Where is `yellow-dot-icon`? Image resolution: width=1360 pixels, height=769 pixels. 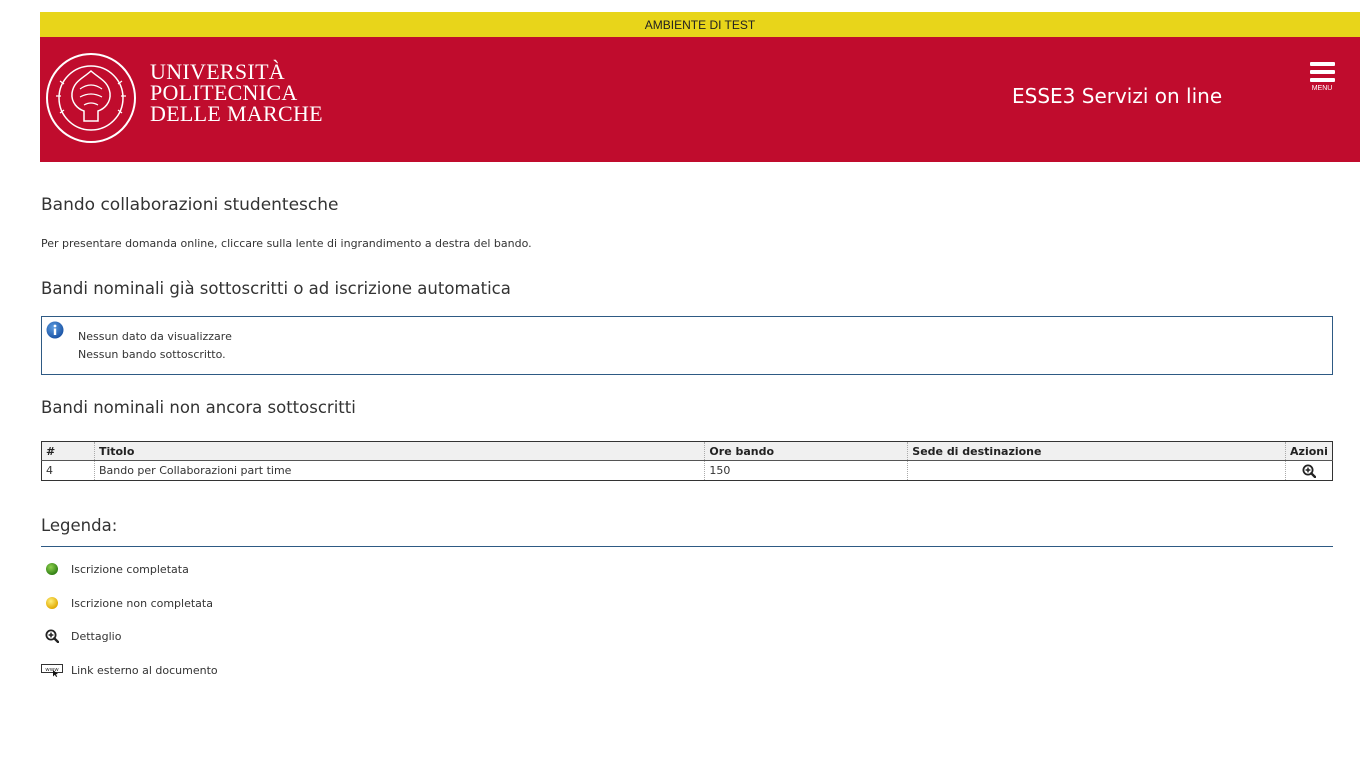 yellow-dot-icon is located at coordinates (52, 603).